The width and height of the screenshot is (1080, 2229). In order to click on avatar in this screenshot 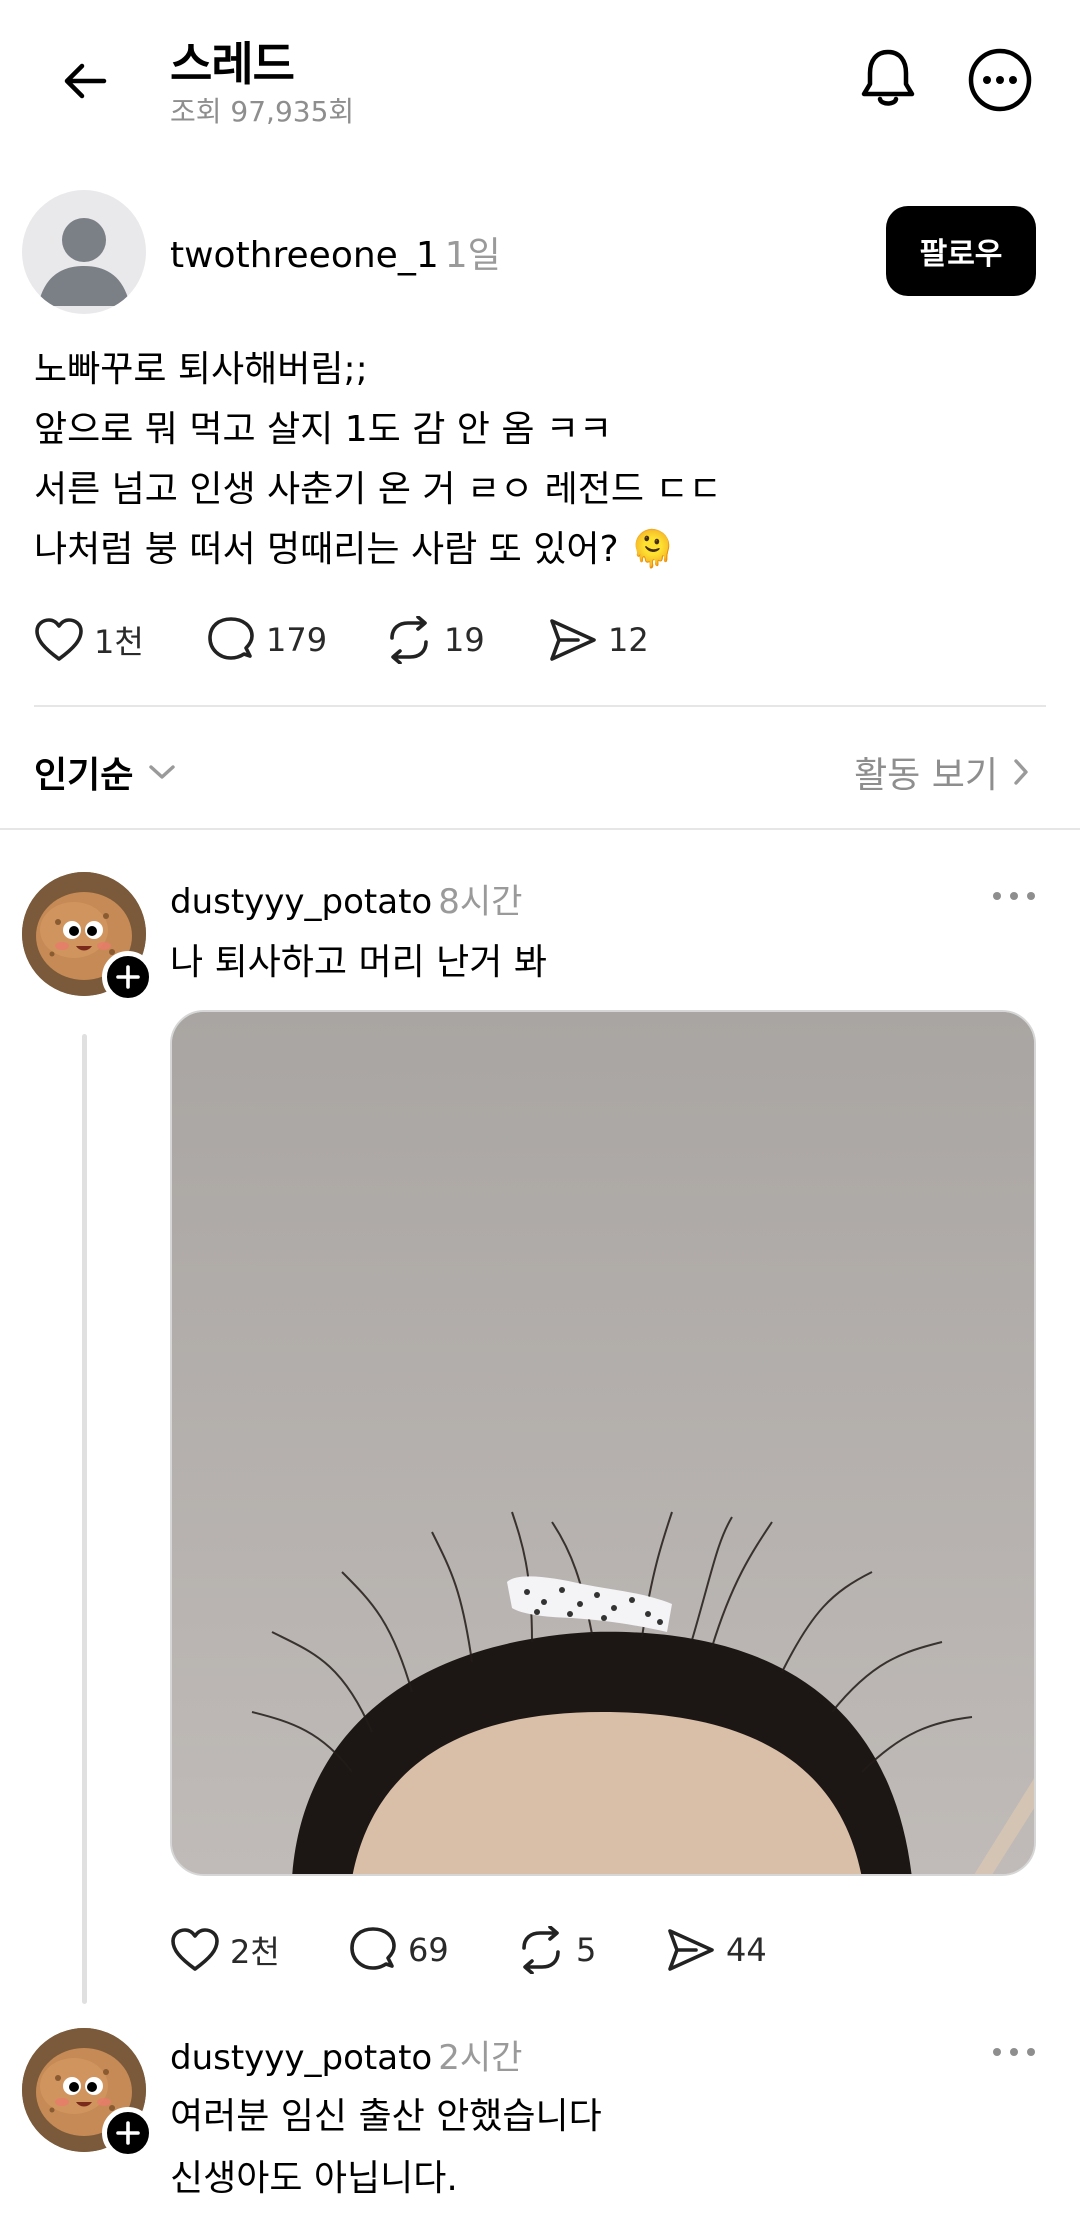, I will do `click(84, 252)`.